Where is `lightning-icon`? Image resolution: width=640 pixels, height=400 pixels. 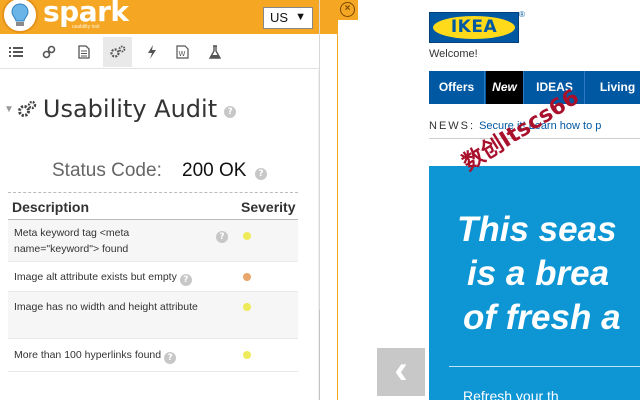 lightning-icon is located at coordinates (151, 52).